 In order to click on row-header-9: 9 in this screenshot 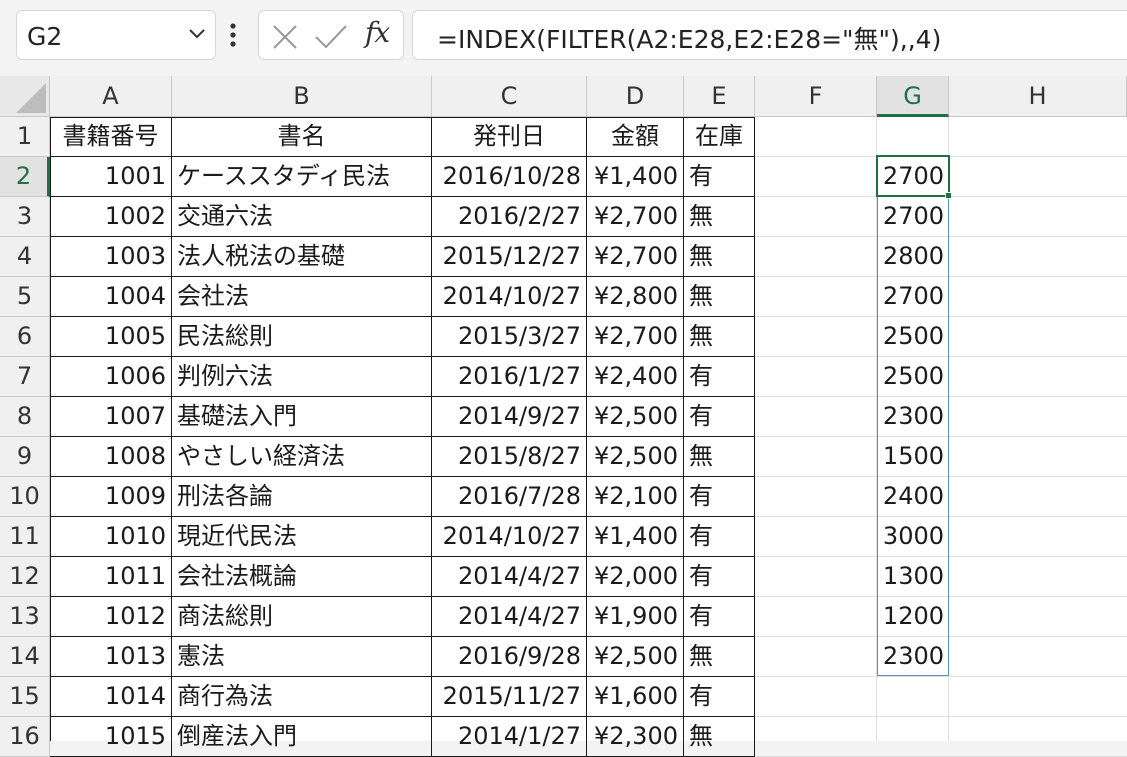, I will do `click(25, 457)`.